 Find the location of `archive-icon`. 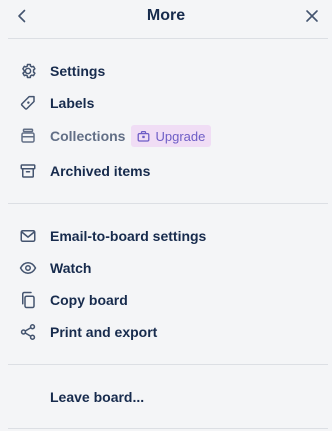

archive-icon is located at coordinates (28, 171).